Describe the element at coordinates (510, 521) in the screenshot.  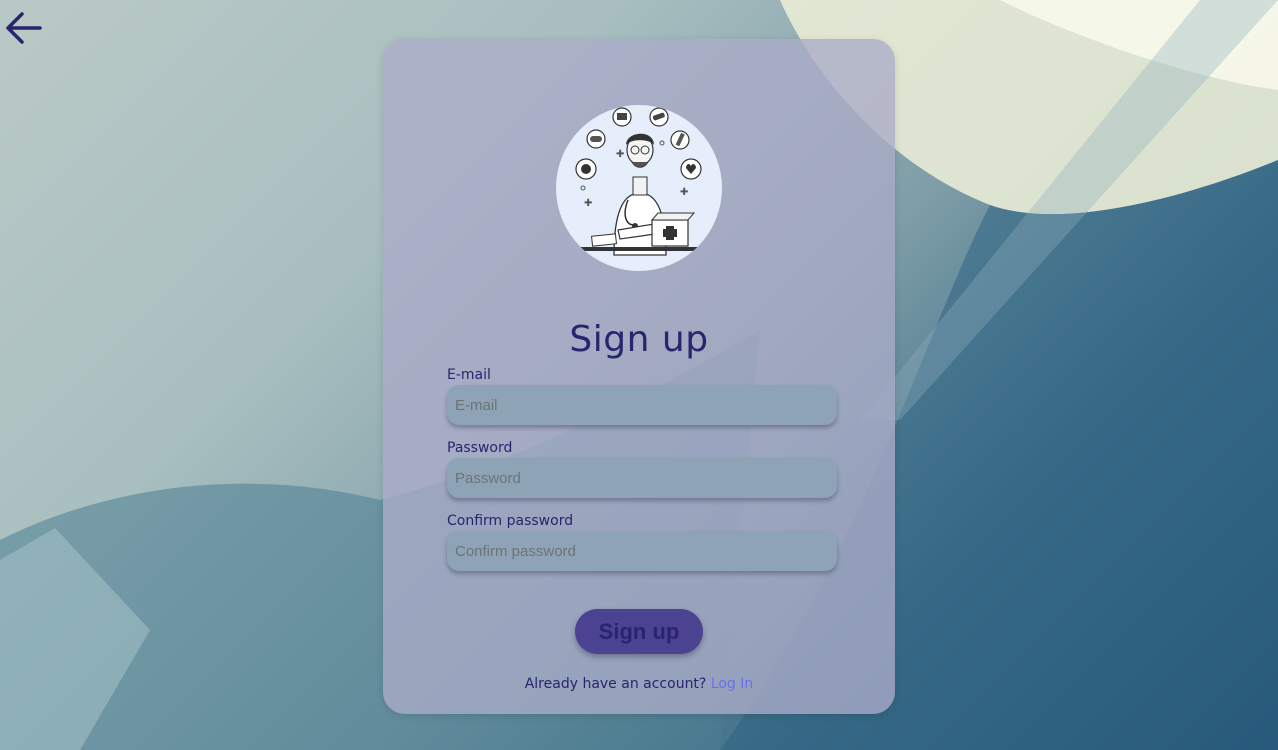
I see `confirm-password-label: Confirm password` at that location.